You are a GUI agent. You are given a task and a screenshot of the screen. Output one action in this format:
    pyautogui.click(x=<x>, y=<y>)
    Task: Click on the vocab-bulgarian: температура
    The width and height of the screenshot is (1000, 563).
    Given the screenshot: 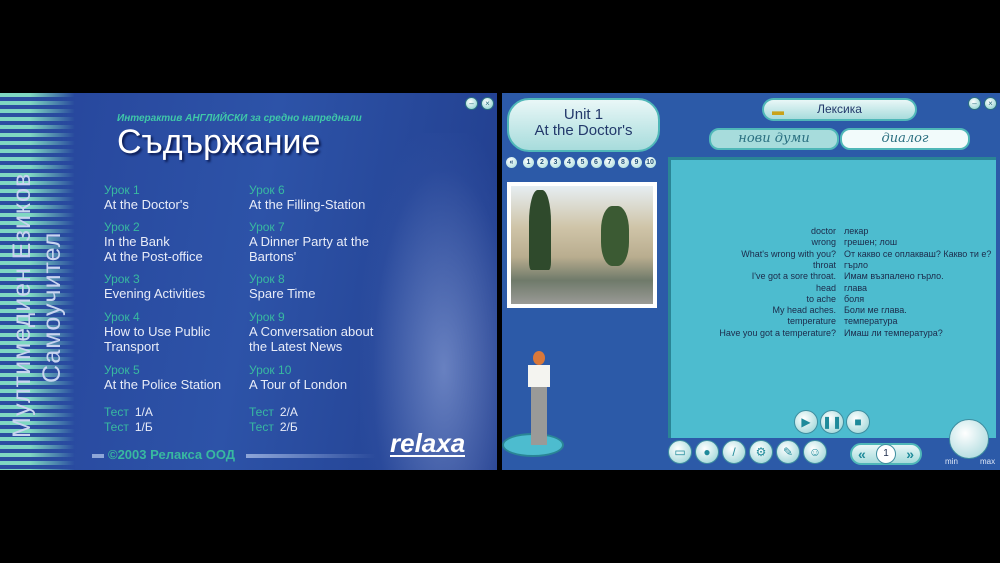 What is the action you would take?
    pyautogui.click(x=871, y=321)
    